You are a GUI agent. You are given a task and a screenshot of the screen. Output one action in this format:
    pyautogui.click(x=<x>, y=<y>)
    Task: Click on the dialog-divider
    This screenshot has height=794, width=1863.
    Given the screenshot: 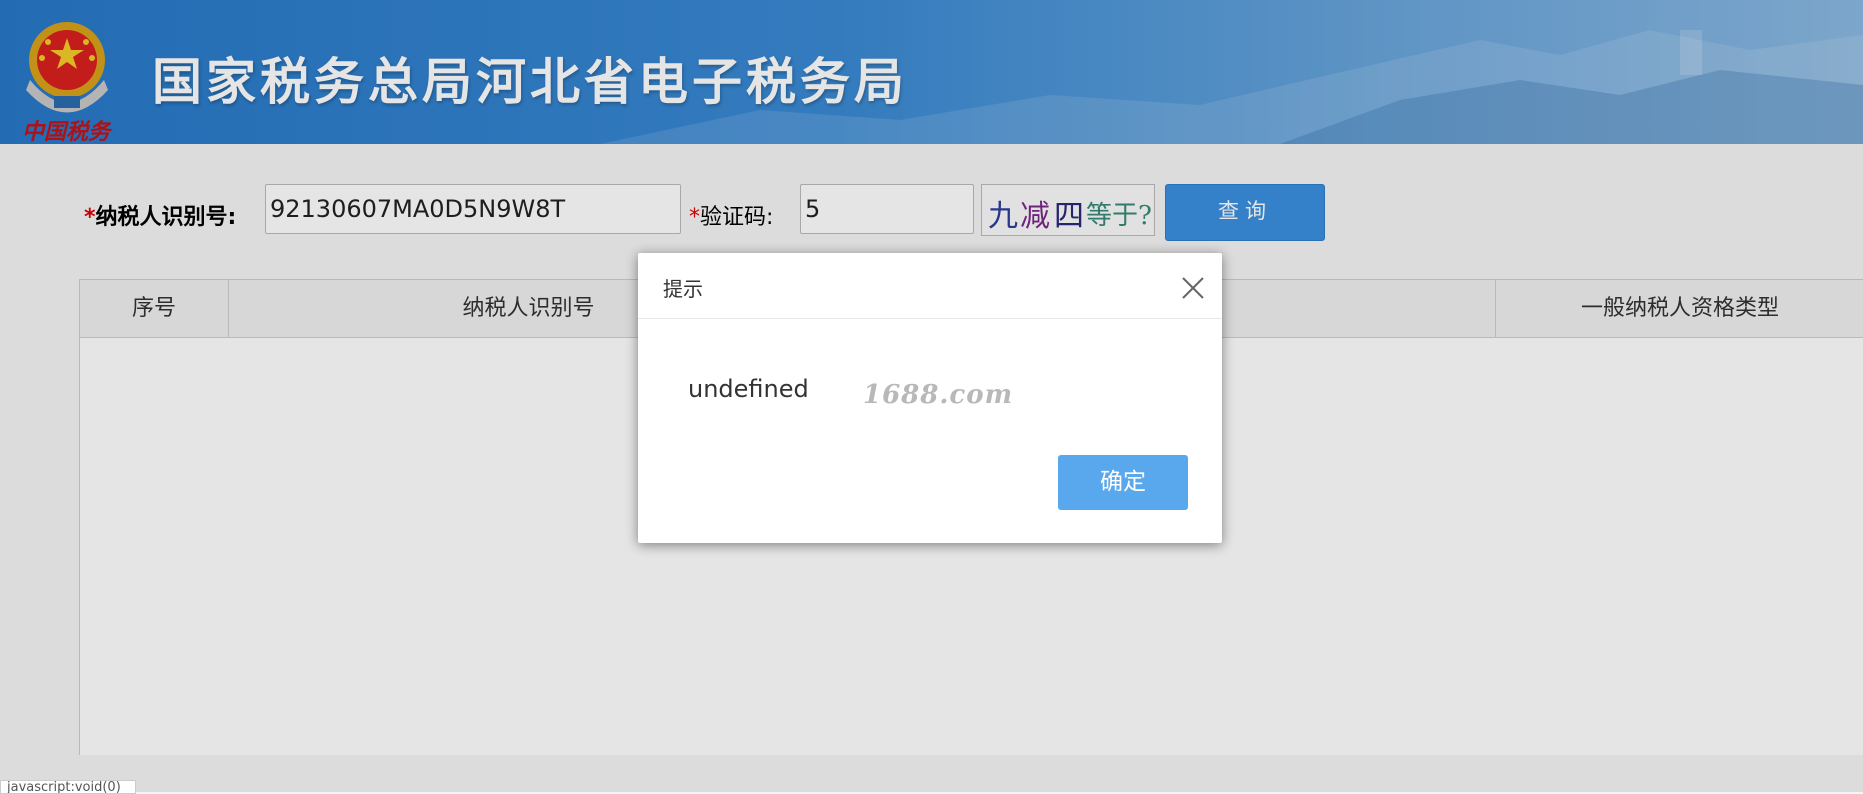 What is the action you would take?
    pyautogui.click(x=930, y=318)
    